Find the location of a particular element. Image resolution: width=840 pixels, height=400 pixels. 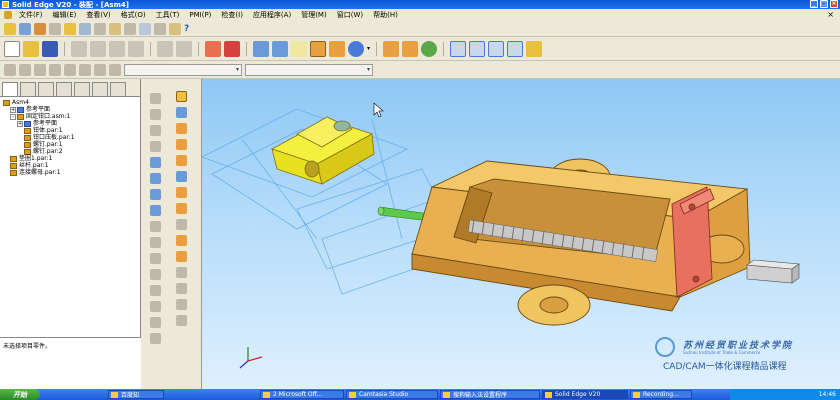

minimize-button: _ is located at coordinates (814, 4).